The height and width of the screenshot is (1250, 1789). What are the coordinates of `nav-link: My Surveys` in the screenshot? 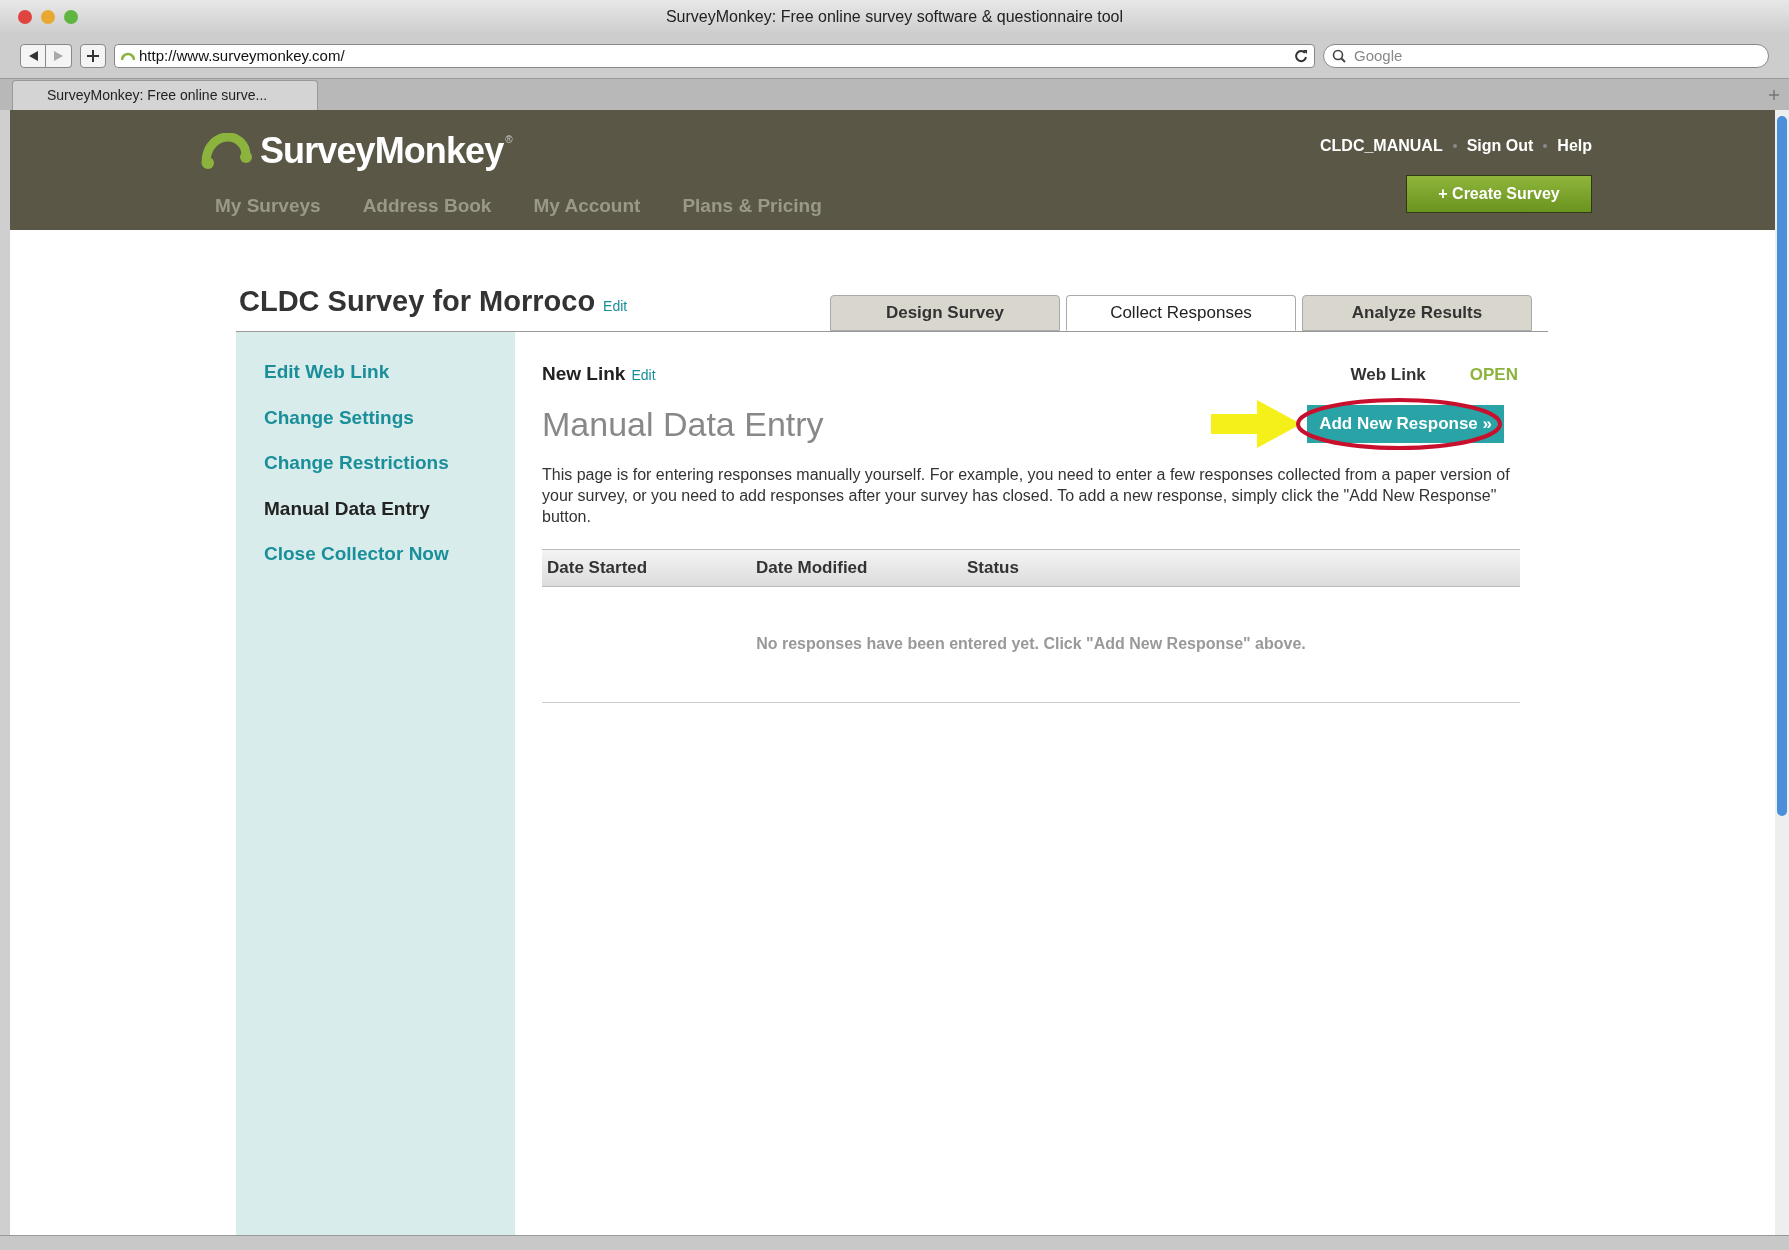 It's located at (268, 206).